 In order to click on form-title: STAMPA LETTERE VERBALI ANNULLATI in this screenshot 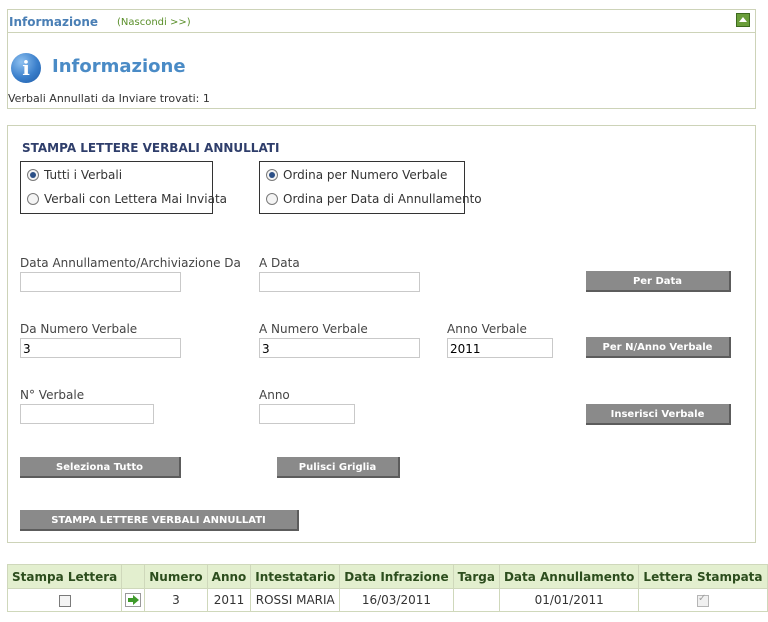, I will do `click(151, 148)`.